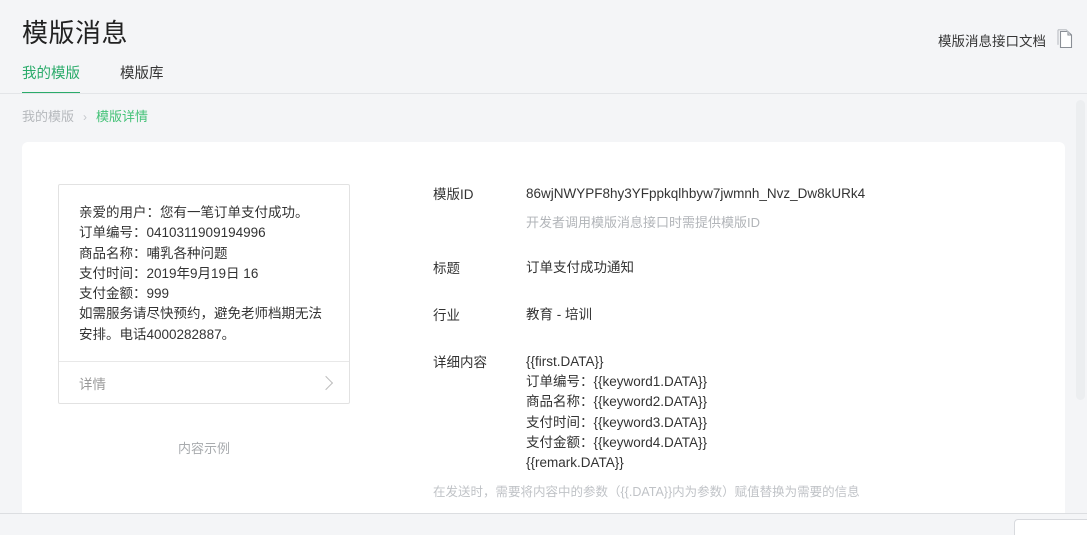  I want to click on content-line: 支付时间：{{keyword3.DATA}}, so click(617, 422).